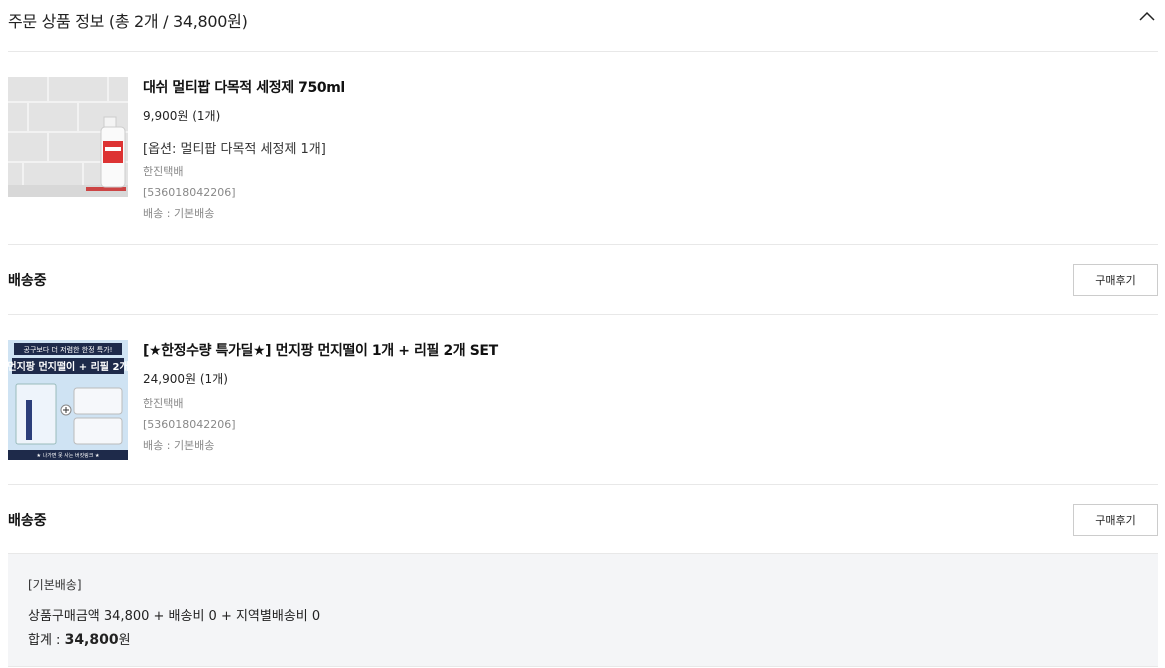 The image size is (1165, 668). What do you see at coordinates (68, 455) in the screenshot?
I see `thumb-footer-text: ★ 나가면 못 사는 버킷링크 ★` at bounding box center [68, 455].